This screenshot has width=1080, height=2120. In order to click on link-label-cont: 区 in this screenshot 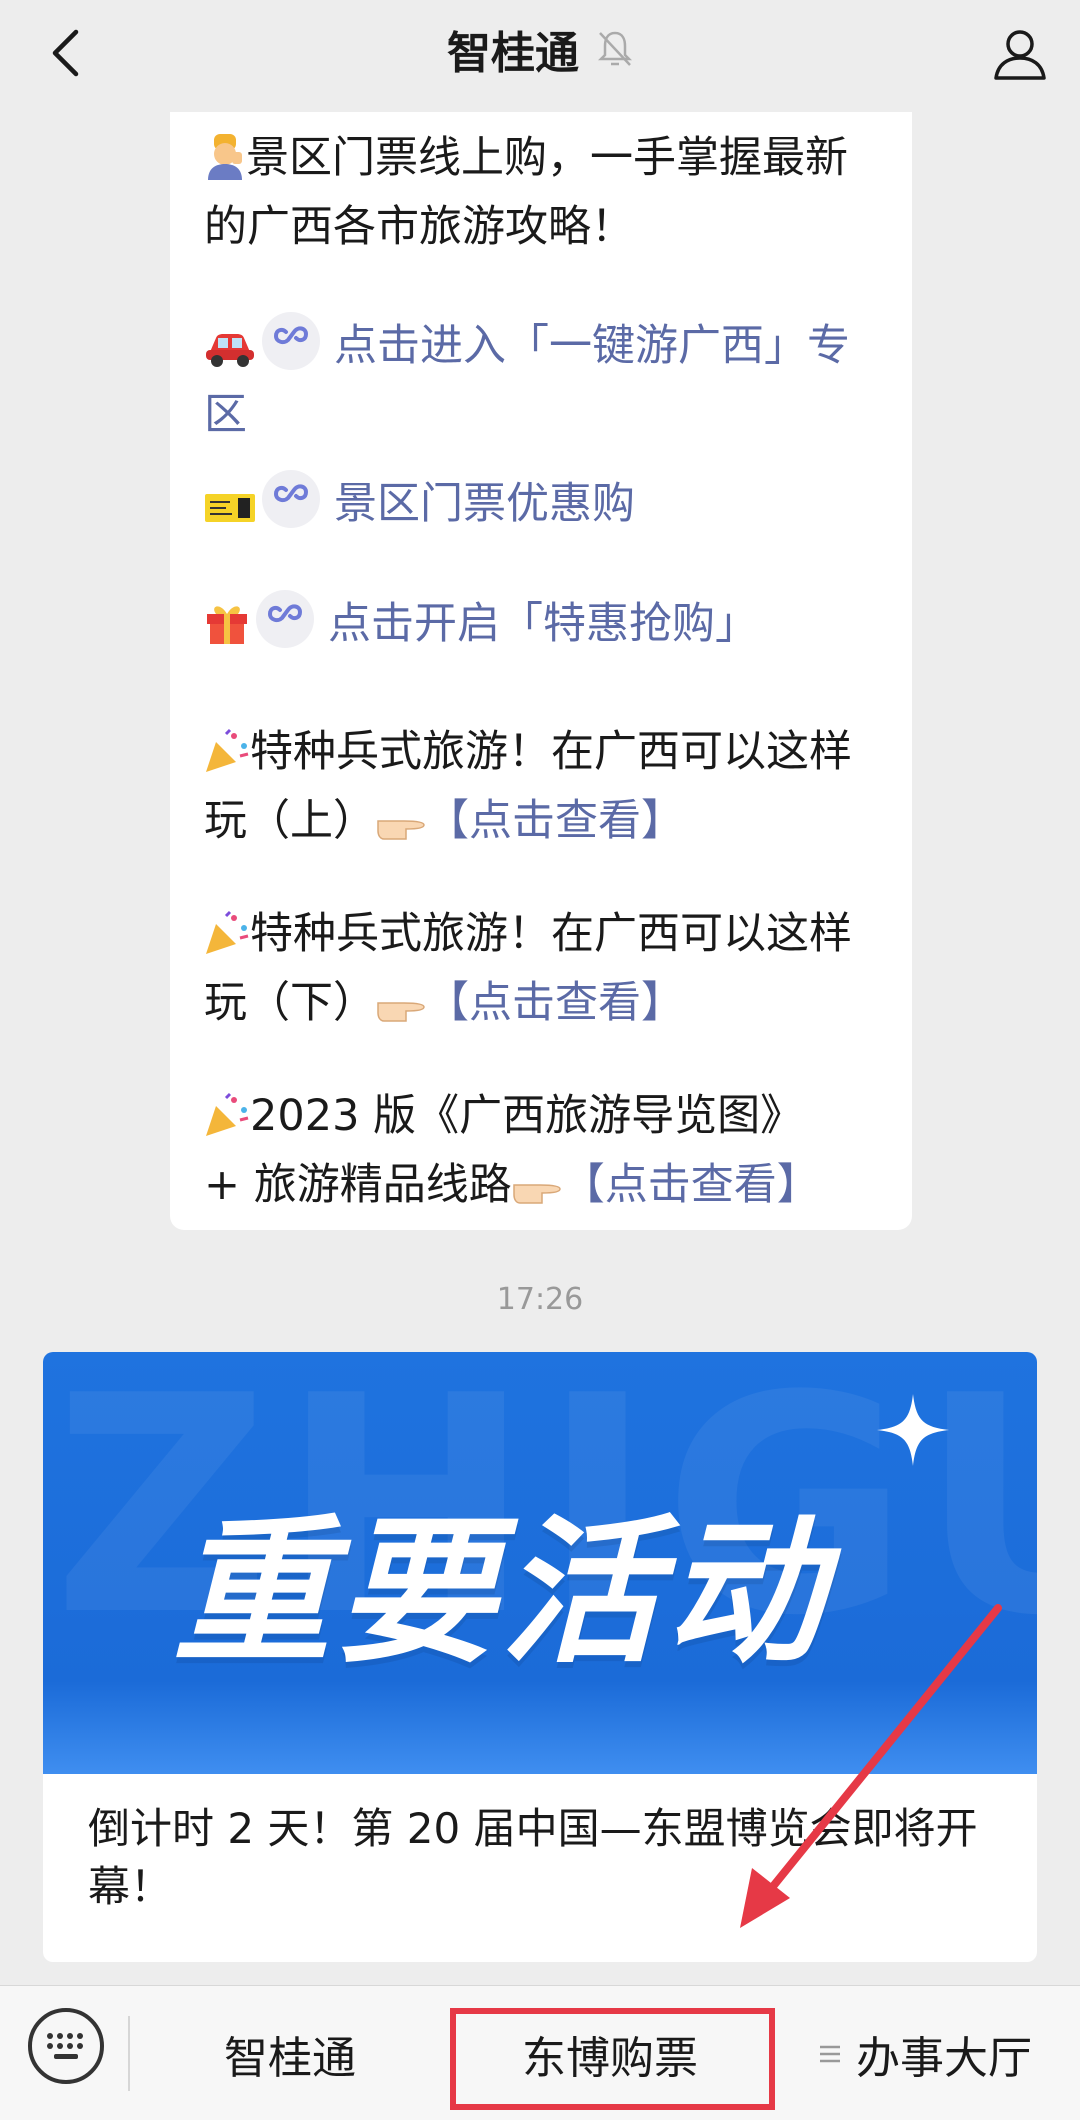, I will do `click(225, 415)`.